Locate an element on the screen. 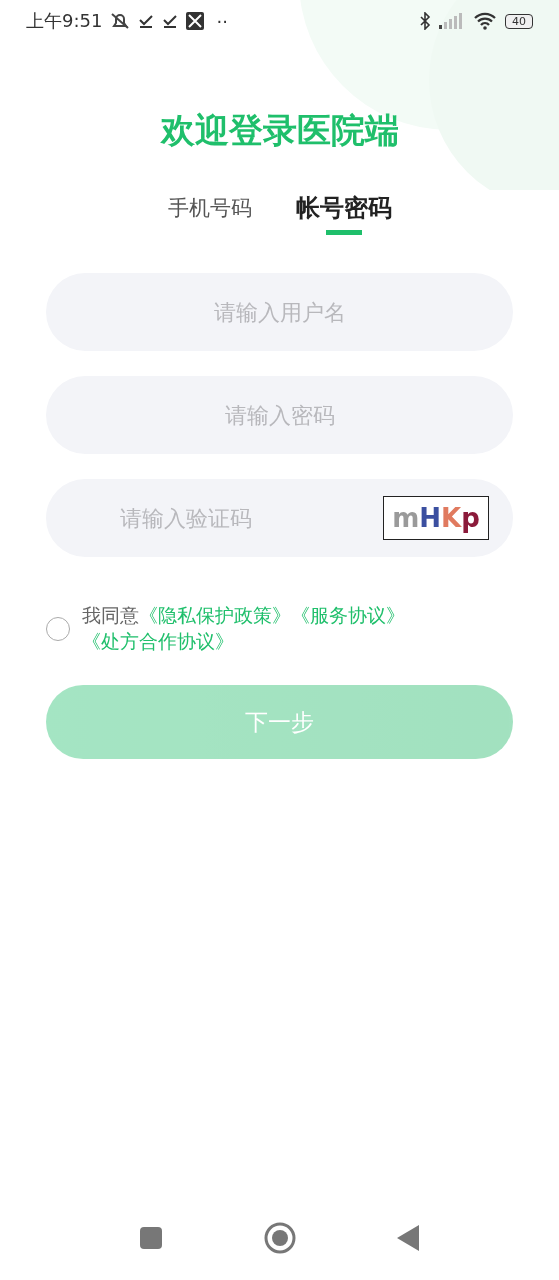 The height and width of the screenshot is (1280, 559). back-icon is located at coordinates (408, 1238).